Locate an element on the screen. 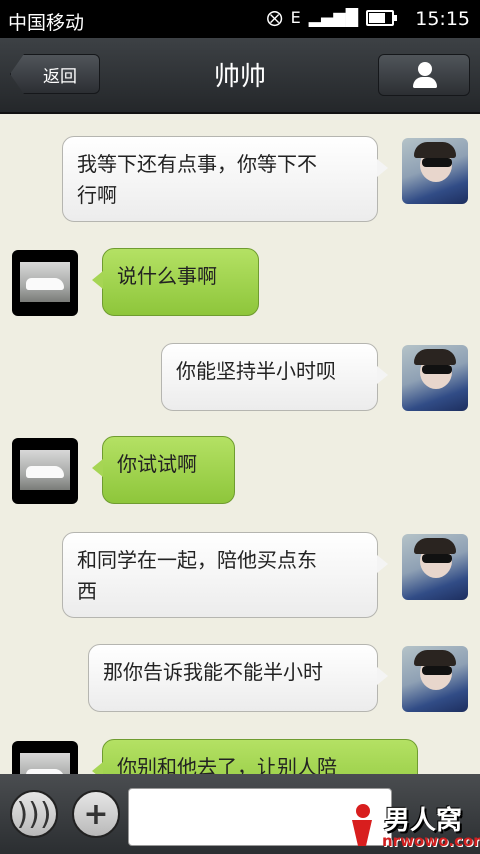 The image size is (480, 854). my-message-bubble: 那你告诉我能不能半小时 is located at coordinates (238, 678).